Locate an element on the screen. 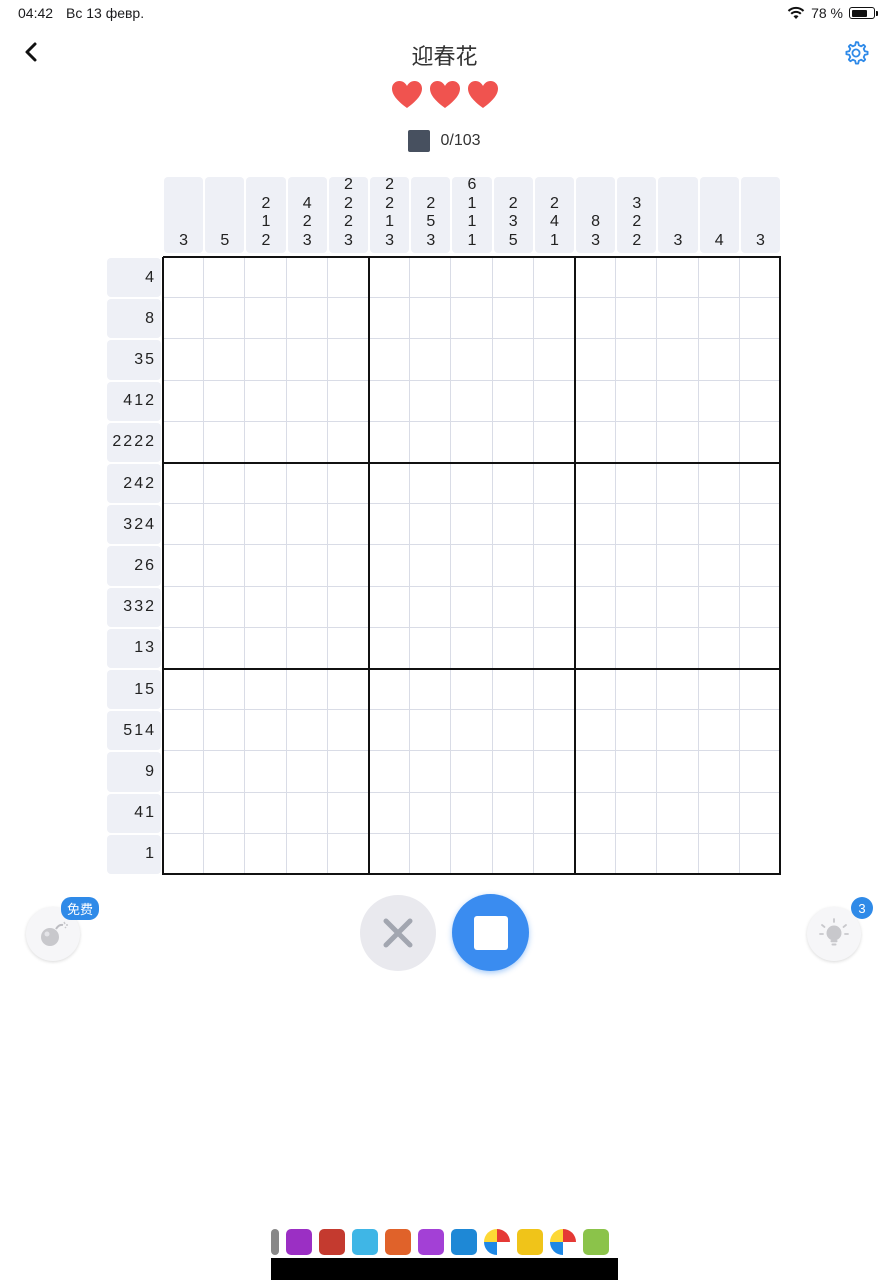 Image resolution: width=889 pixels, height=1280 pixels. yellow-cube-icon is located at coordinates (530, 1242).